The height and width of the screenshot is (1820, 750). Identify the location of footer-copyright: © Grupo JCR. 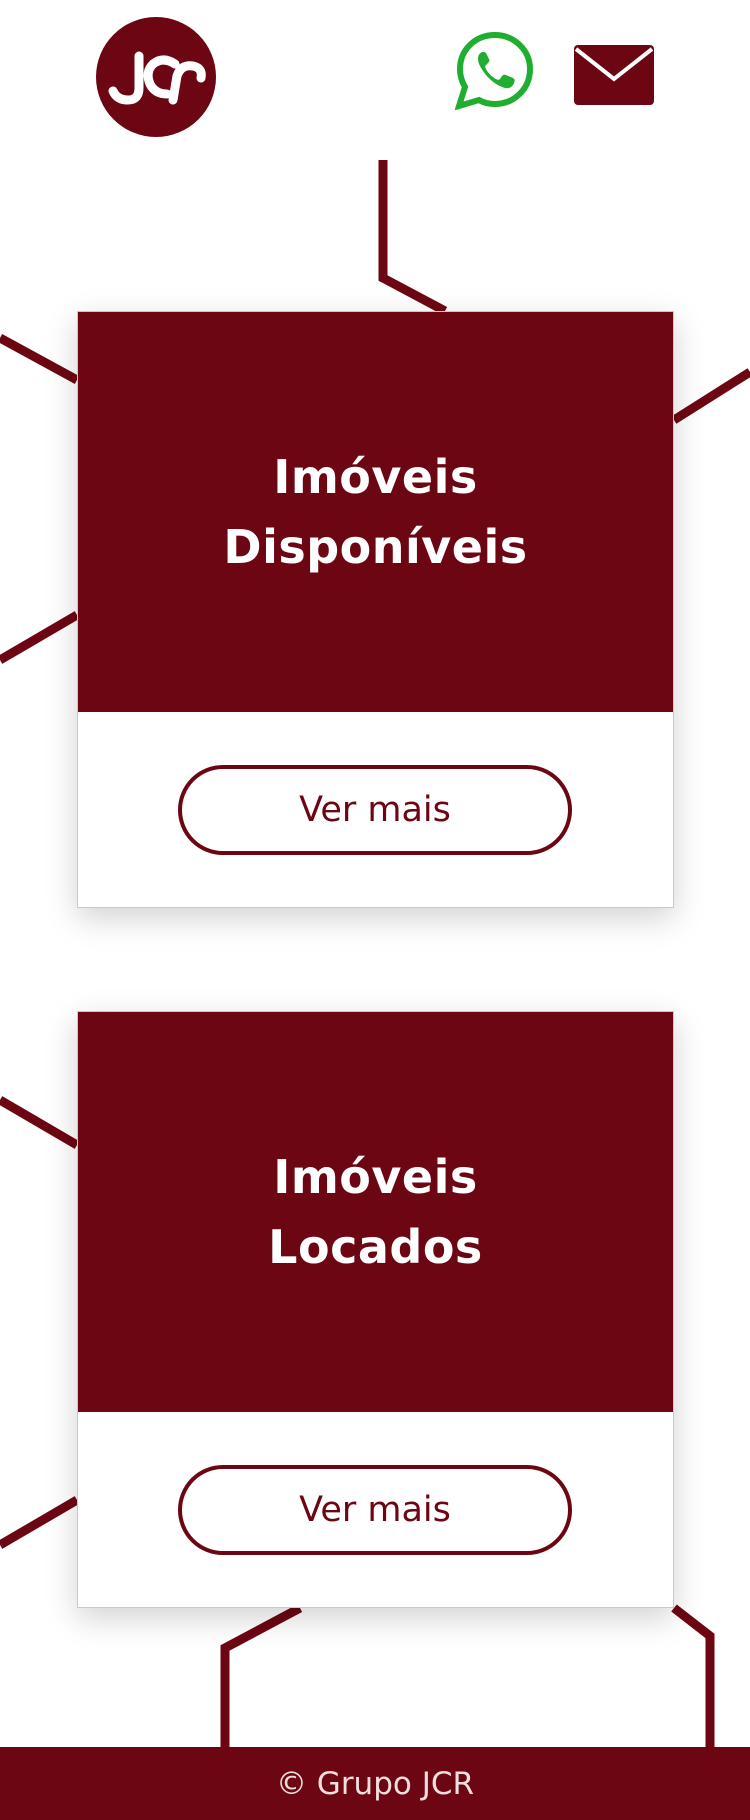
(375, 1783).